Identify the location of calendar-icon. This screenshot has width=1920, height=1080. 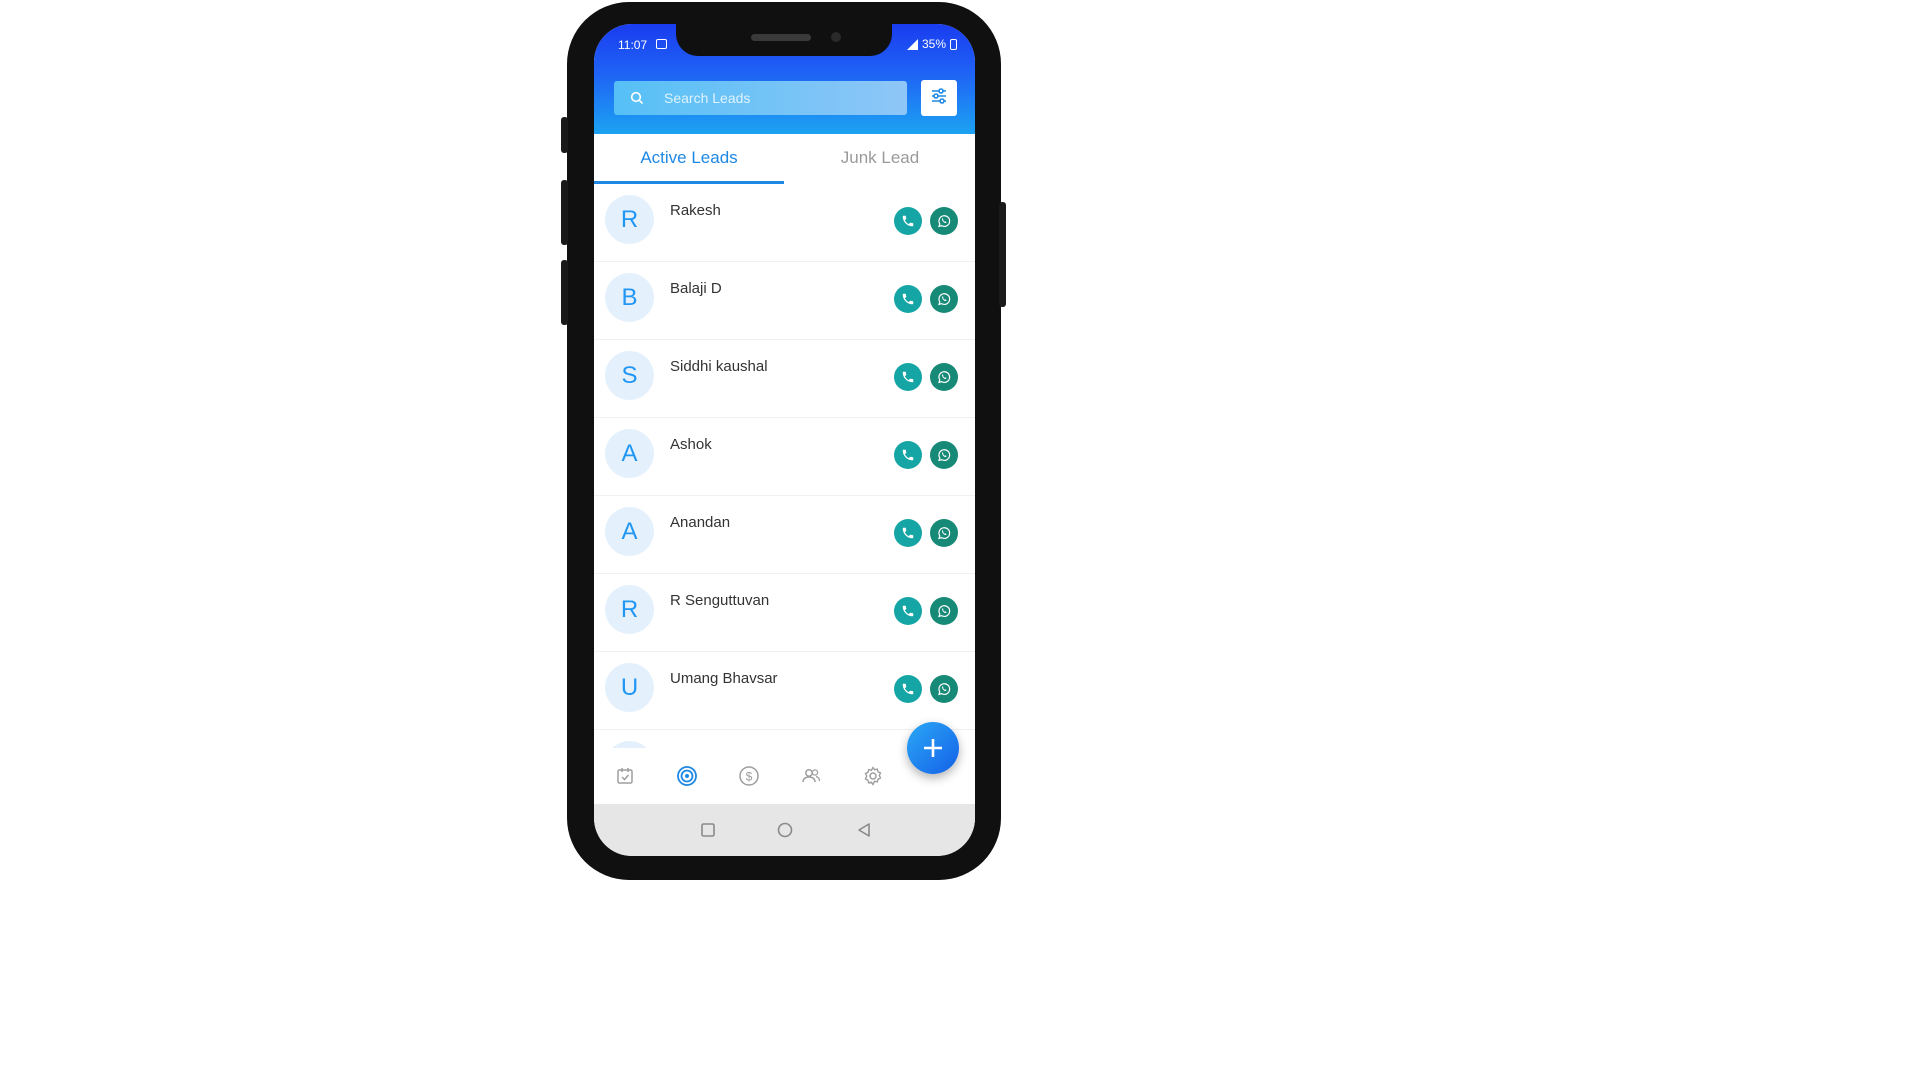
(625, 776).